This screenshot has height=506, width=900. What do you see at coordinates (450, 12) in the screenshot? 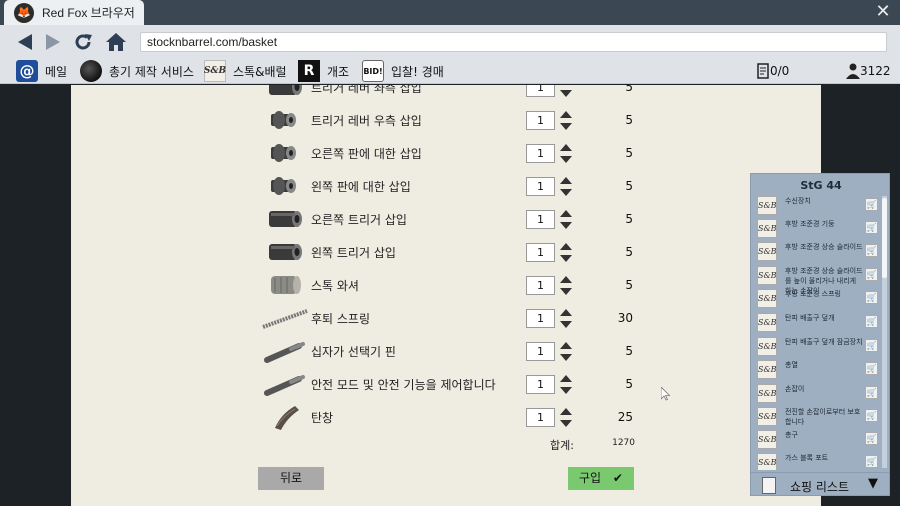
I see `title-bar: 🦊 Red Fox 브라우저 ✕` at bounding box center [450, 12].